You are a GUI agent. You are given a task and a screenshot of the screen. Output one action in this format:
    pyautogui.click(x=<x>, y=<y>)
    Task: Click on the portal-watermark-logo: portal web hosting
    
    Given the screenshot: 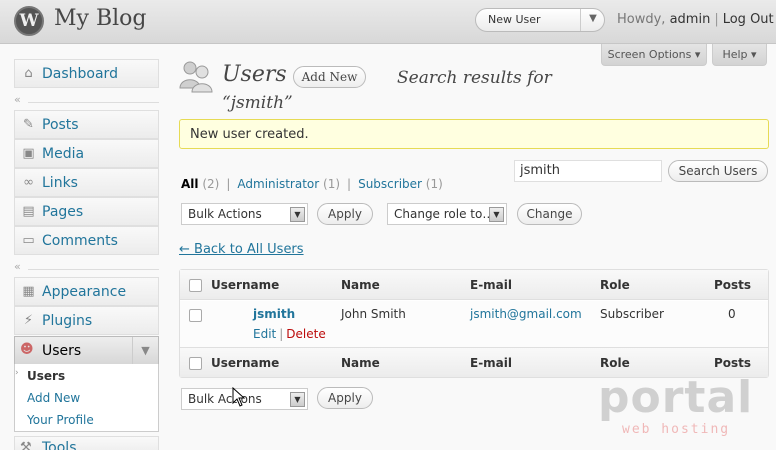 What is the action you would take?
    pyautogui.click(x=675, y=407)
    